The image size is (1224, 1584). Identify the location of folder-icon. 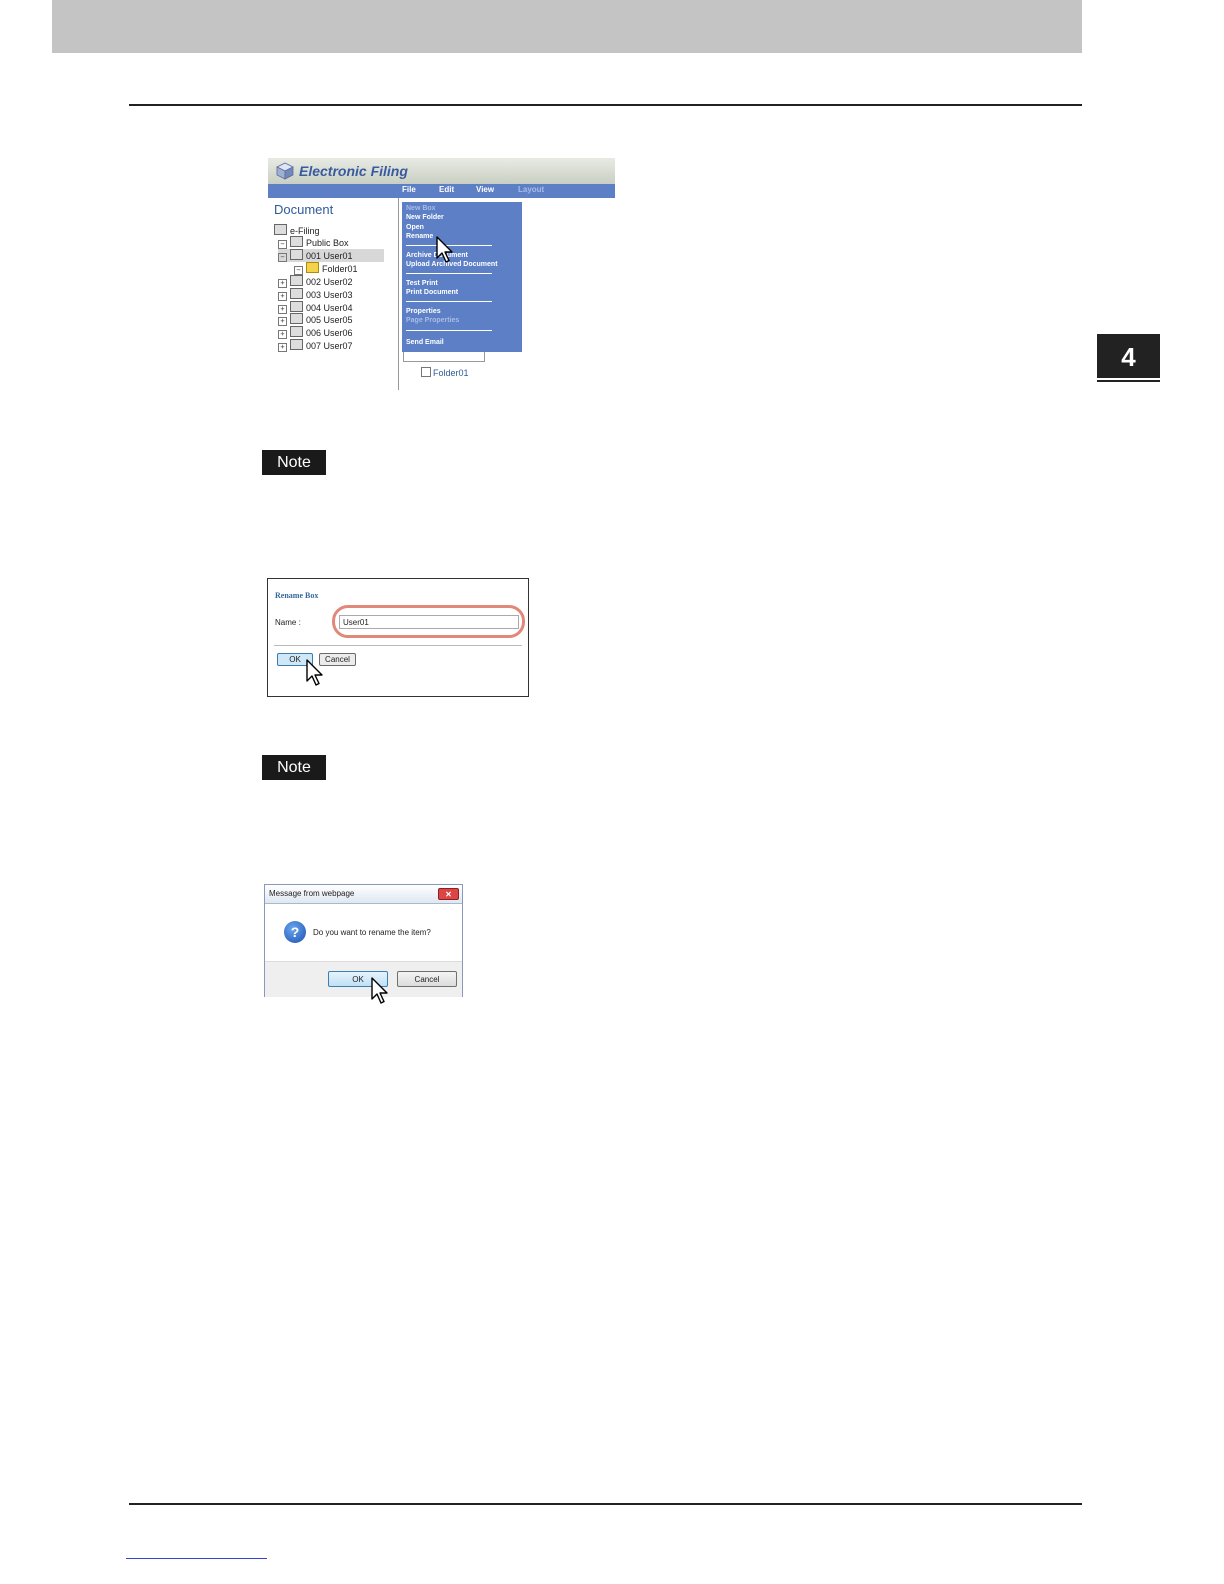
(312, 267).